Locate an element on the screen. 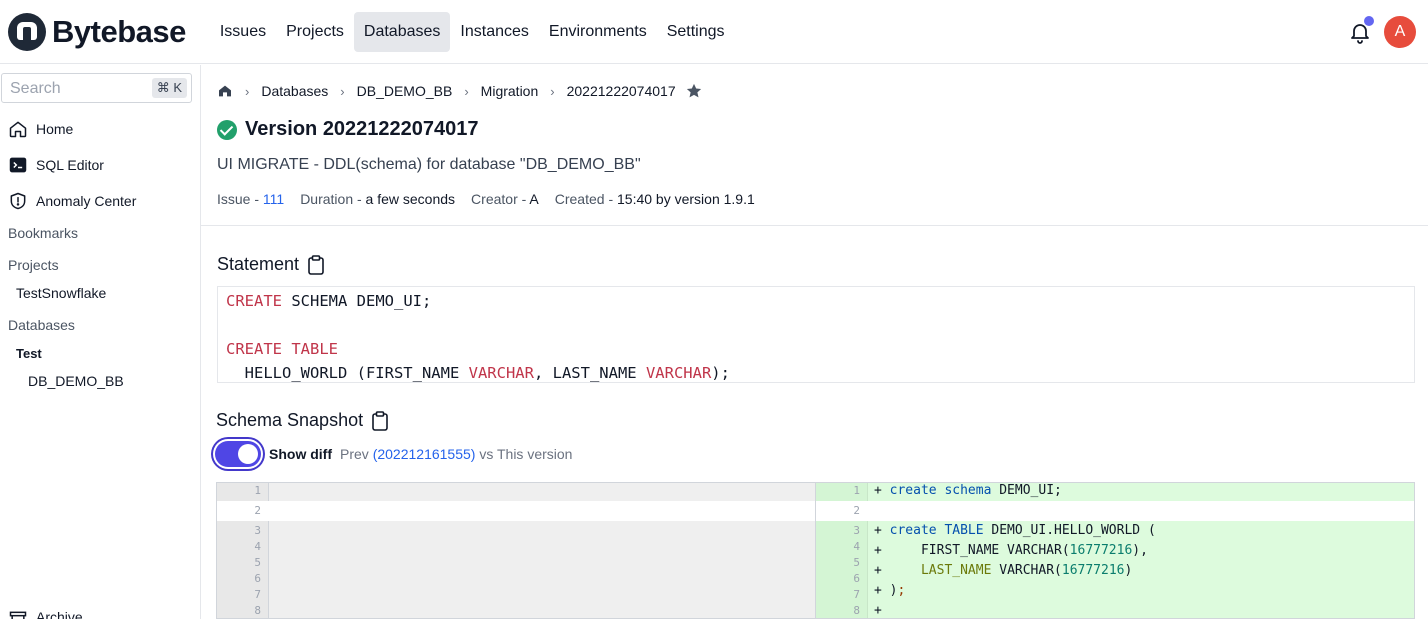 The width and height of the screenshot is (1428, 619). diff-added-line: + LAST_NAME VARCHAR(16777216) is located at coordinates (1003, 570).